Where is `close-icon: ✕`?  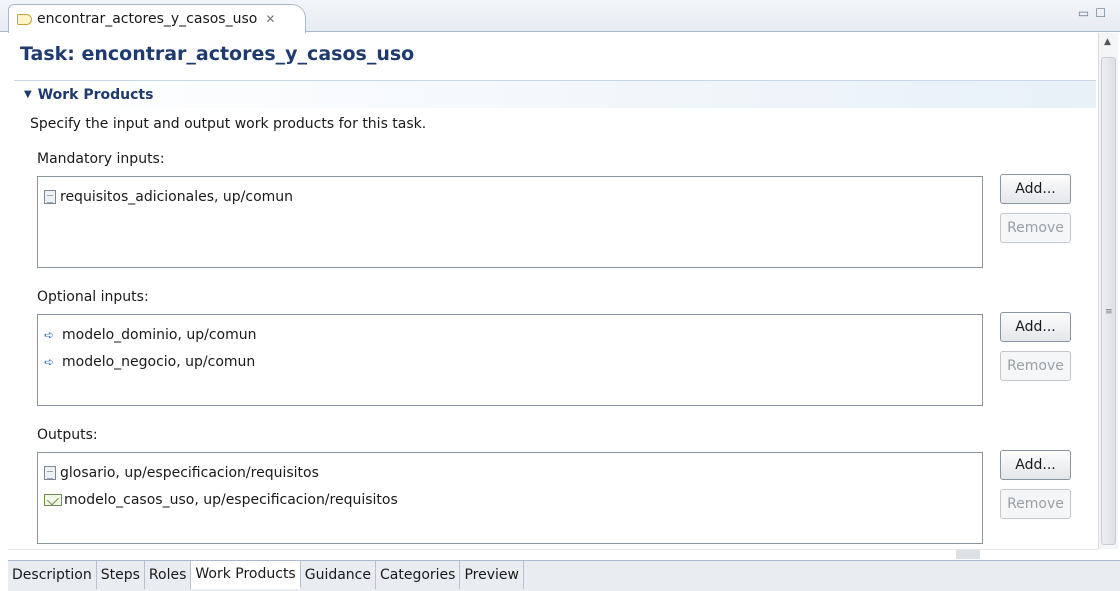 close-icon: ✕ is located at coordinates (270, 19).